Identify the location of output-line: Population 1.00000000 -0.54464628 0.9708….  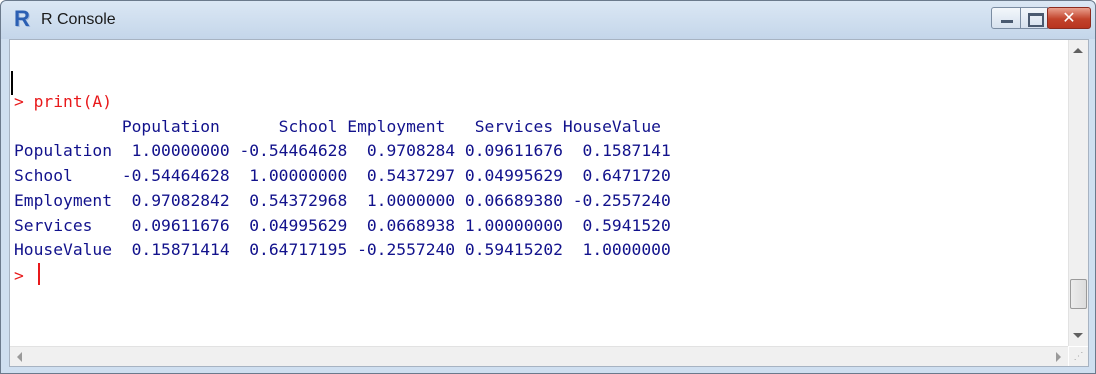
(342, 151).